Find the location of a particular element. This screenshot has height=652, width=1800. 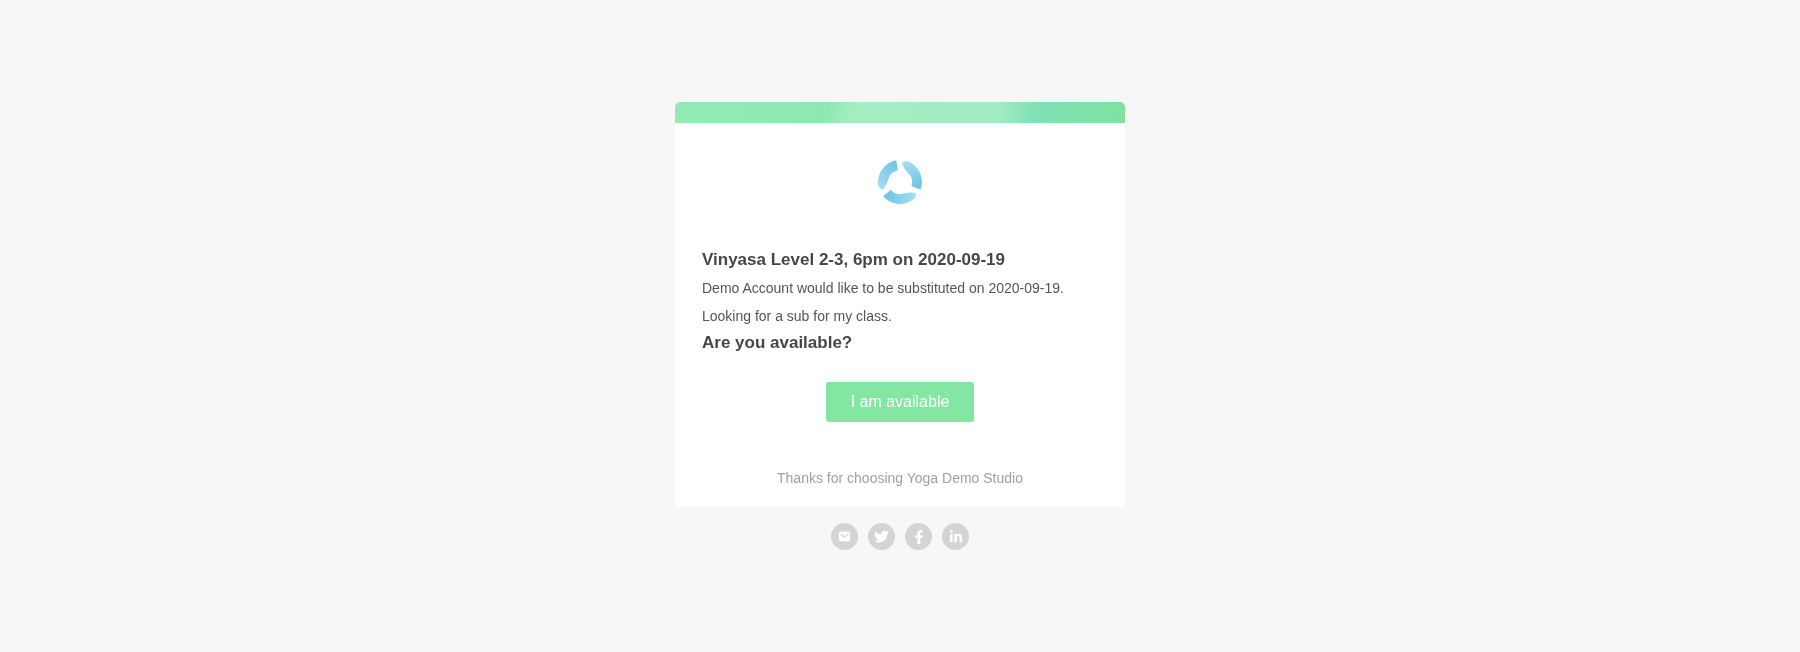

swirl-logo-icon is located at coordinates (900, 182).